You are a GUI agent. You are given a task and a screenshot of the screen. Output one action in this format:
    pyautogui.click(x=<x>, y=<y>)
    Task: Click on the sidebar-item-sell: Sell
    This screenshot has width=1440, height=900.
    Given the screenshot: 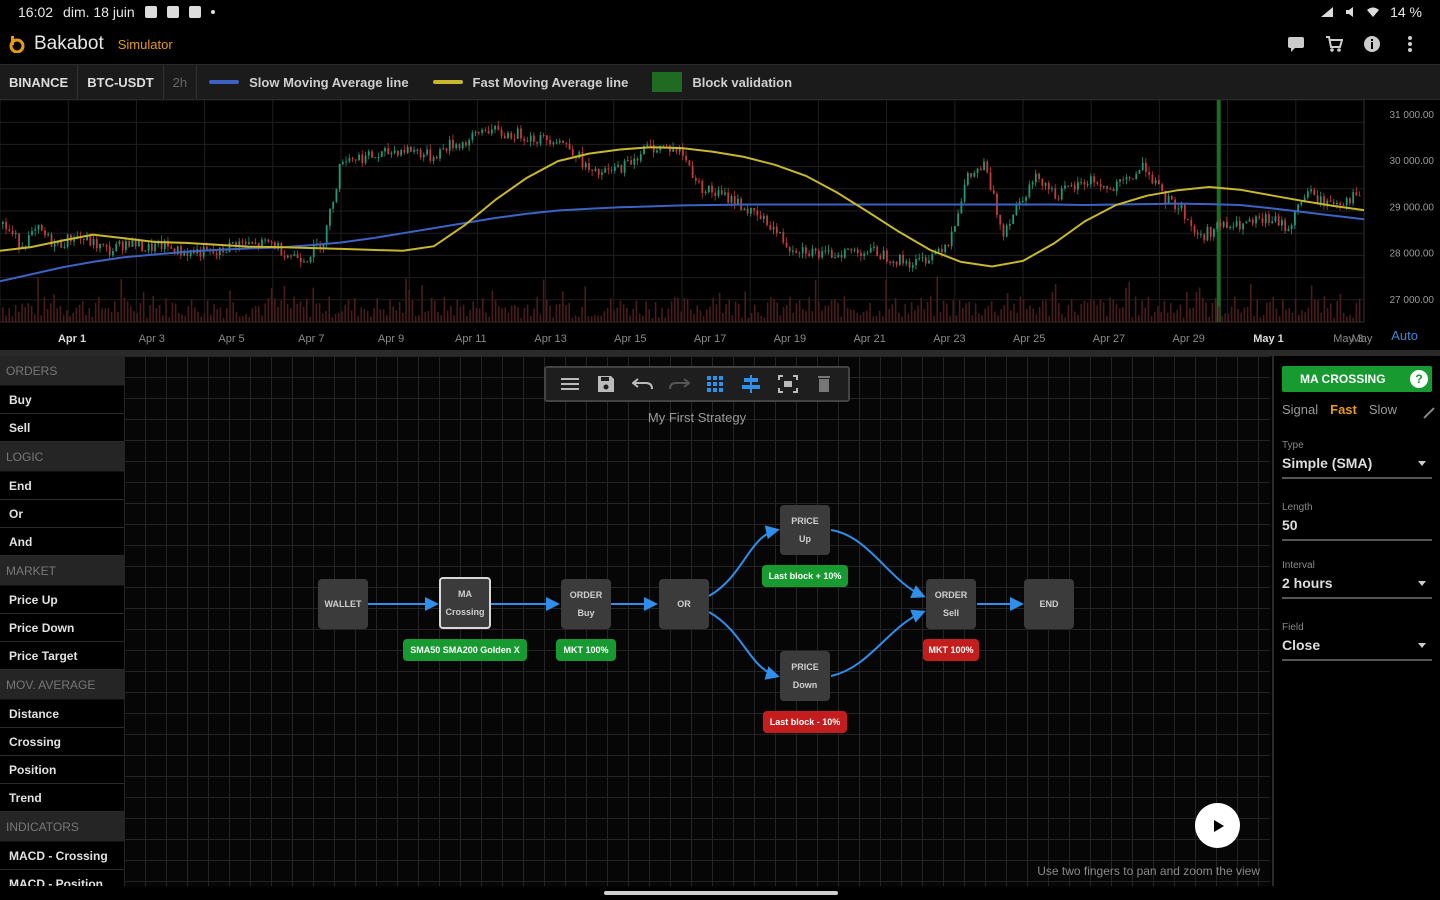 What is the action you would take?
    pyautogui.click(x=62, y=428)
    